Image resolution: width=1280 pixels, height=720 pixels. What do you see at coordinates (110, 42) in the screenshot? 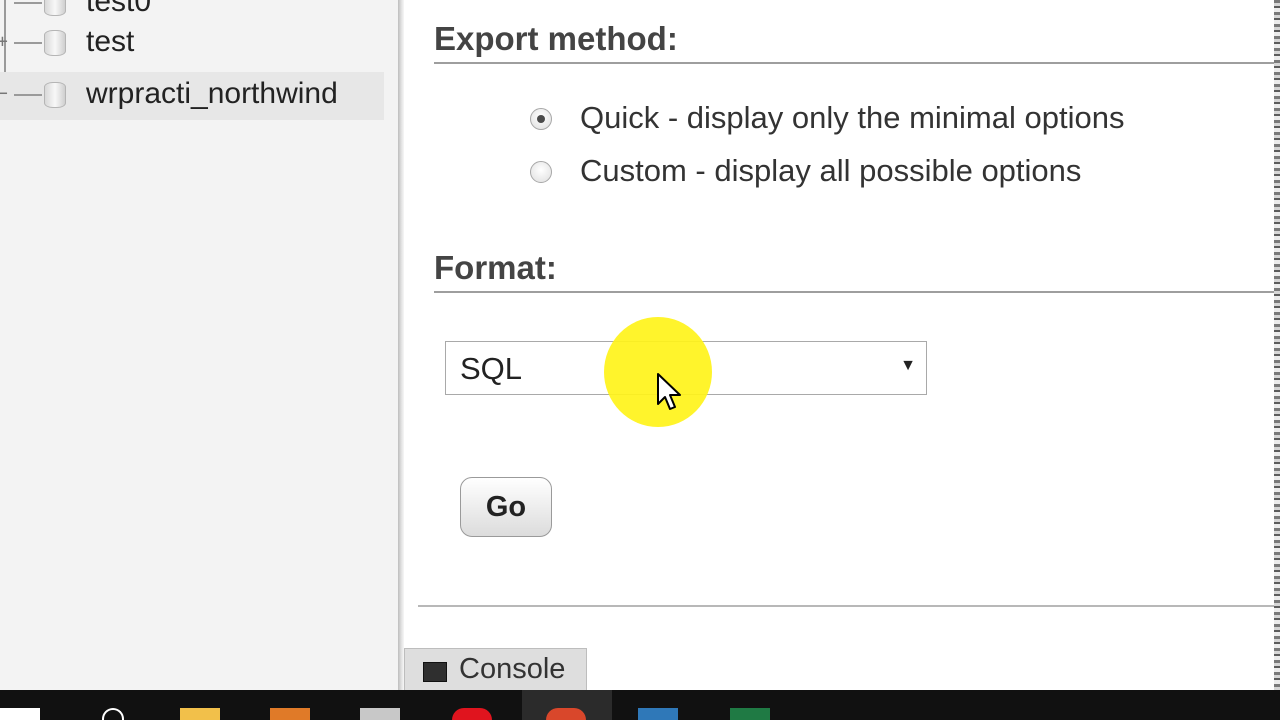
I see `sidebar-item-label: test` at bounding box center [110, 42].